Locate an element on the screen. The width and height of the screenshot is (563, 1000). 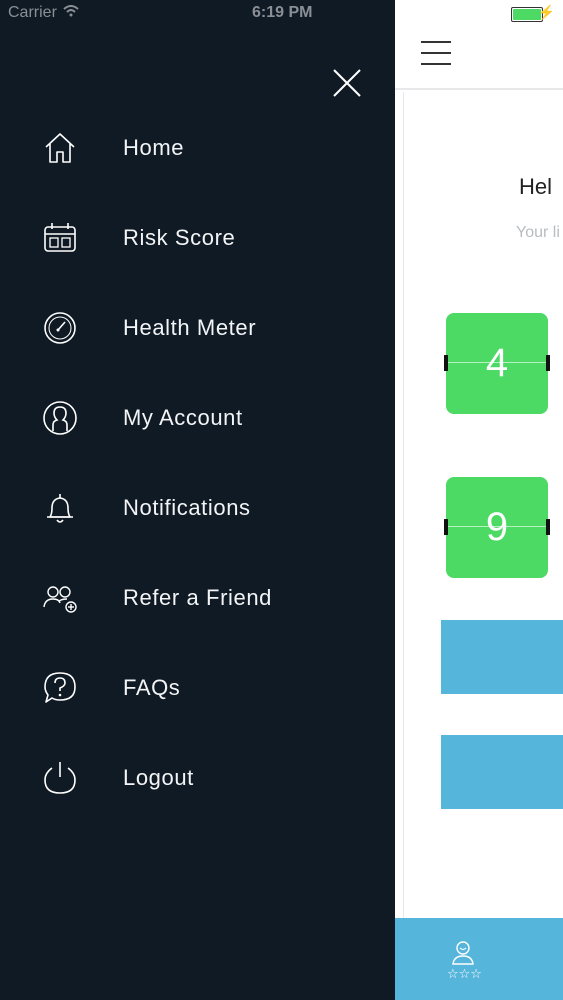
question-bubble-icon is located at coordinates (60, 688).